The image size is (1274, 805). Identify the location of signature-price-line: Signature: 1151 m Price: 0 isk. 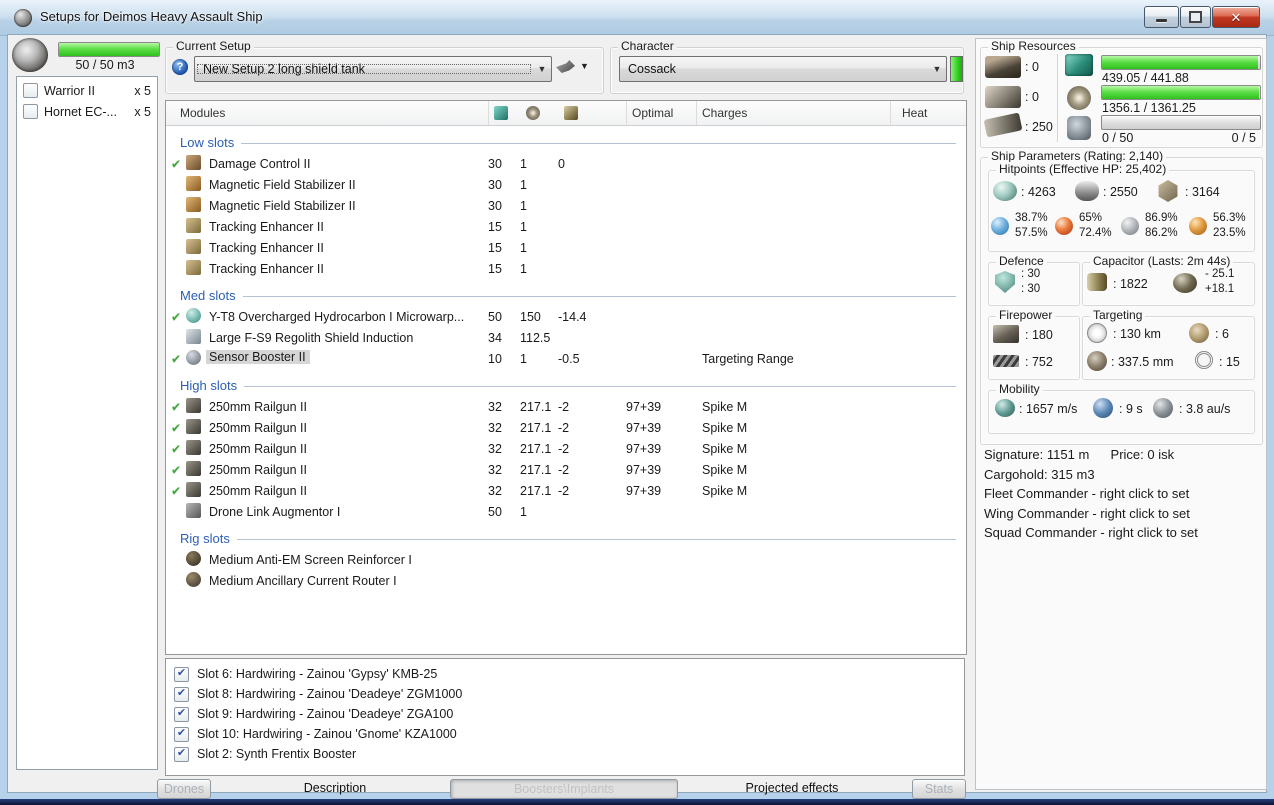
(1091, 455).